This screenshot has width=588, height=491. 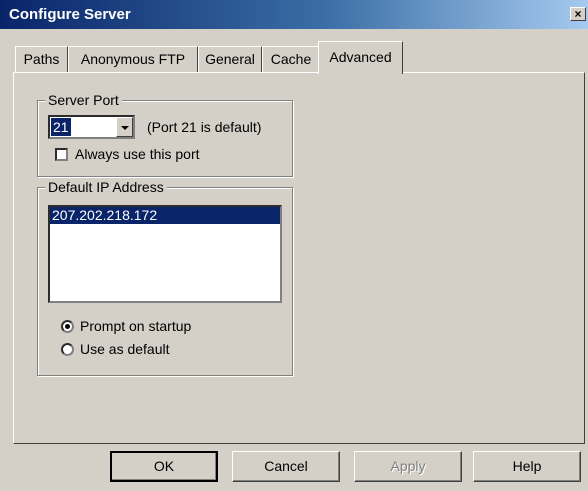 I want to click on tab-advanced: Advanced, so click(x=360, y=57).